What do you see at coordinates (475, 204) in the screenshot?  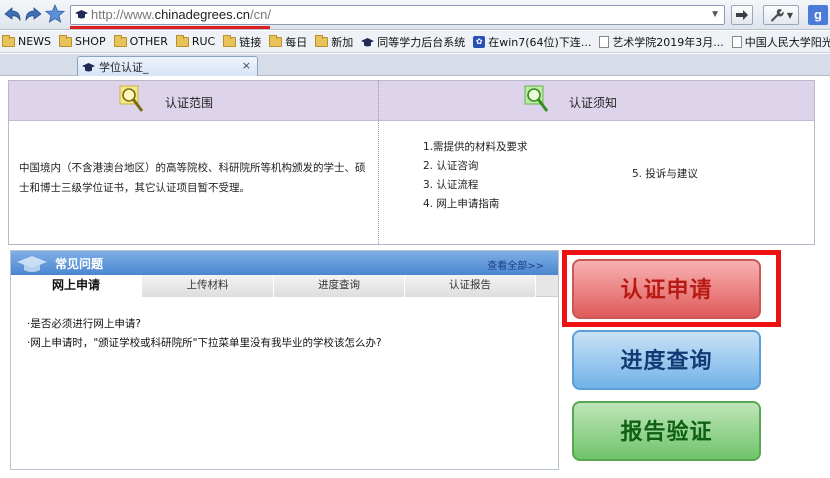 I see `notice-item-guide: 4. 网上申请指南` at bounding box center [475, 204].